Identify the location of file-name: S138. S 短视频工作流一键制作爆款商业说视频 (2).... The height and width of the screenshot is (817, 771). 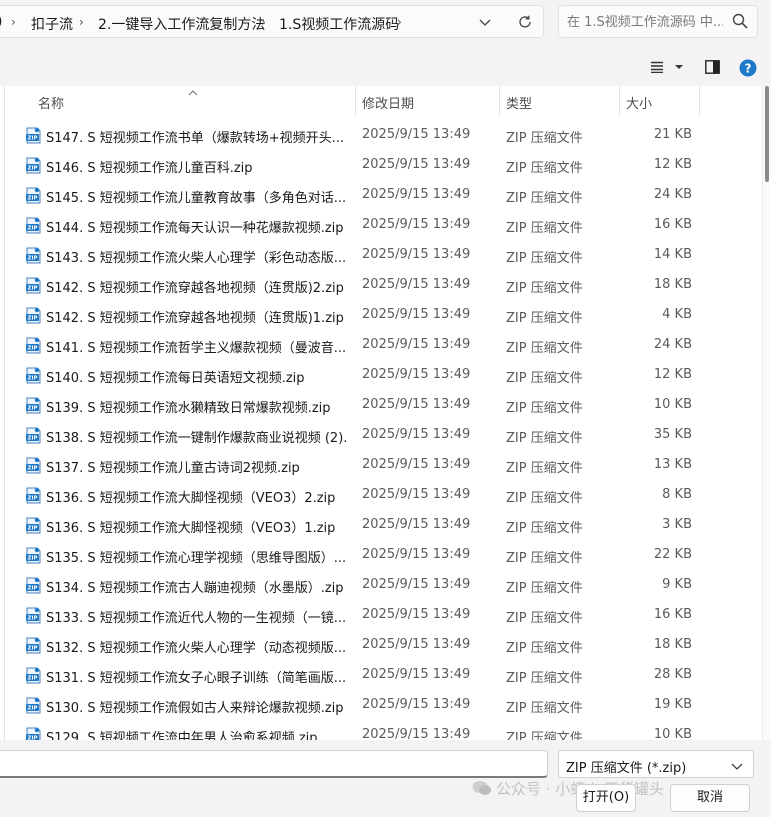
(196, 438).